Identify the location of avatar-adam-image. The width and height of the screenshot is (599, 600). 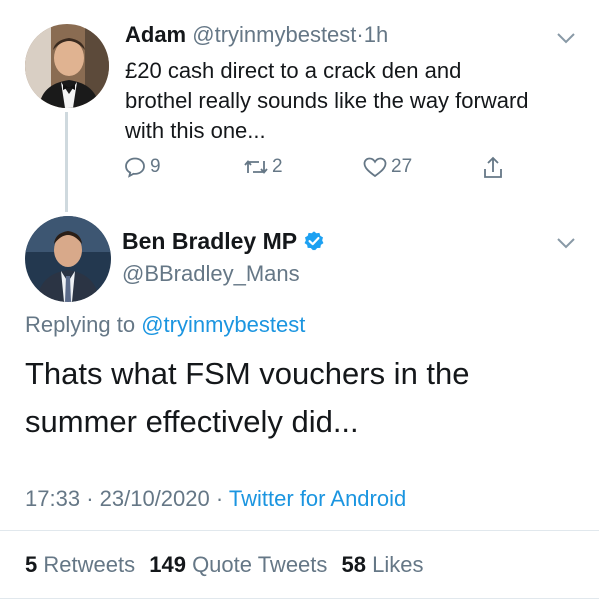
(67, 66).